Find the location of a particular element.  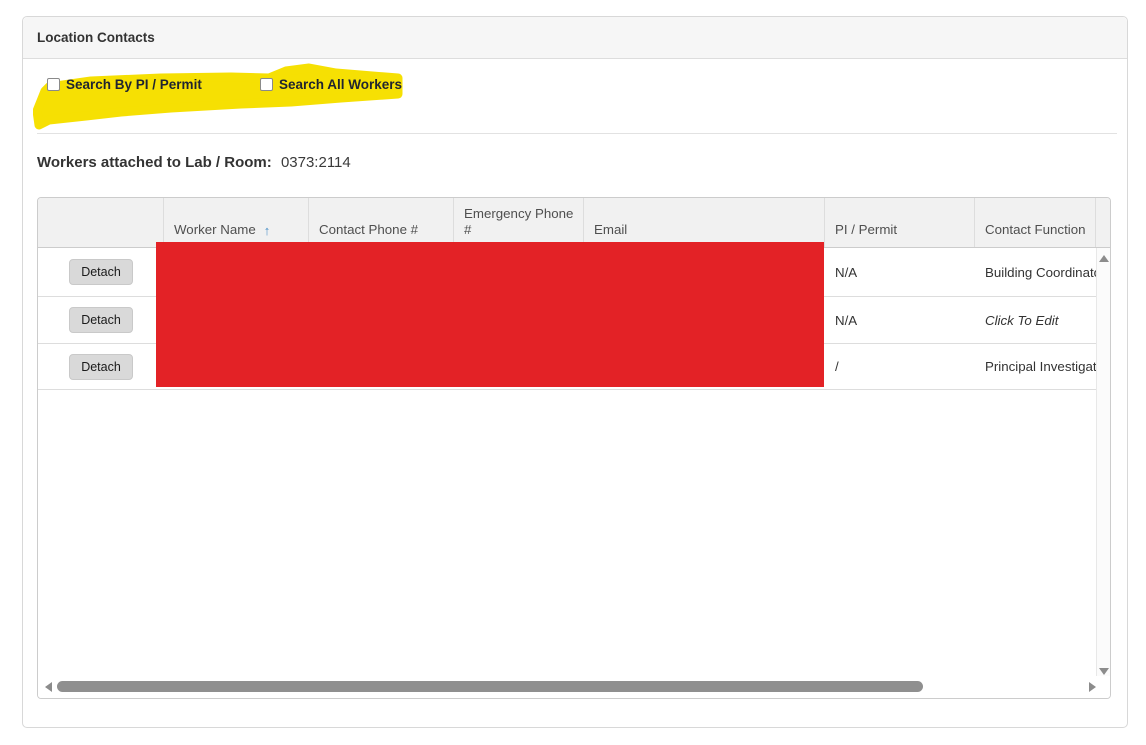

column-header-pi-permit: PI / Permit is located at coordinates (900, 222).